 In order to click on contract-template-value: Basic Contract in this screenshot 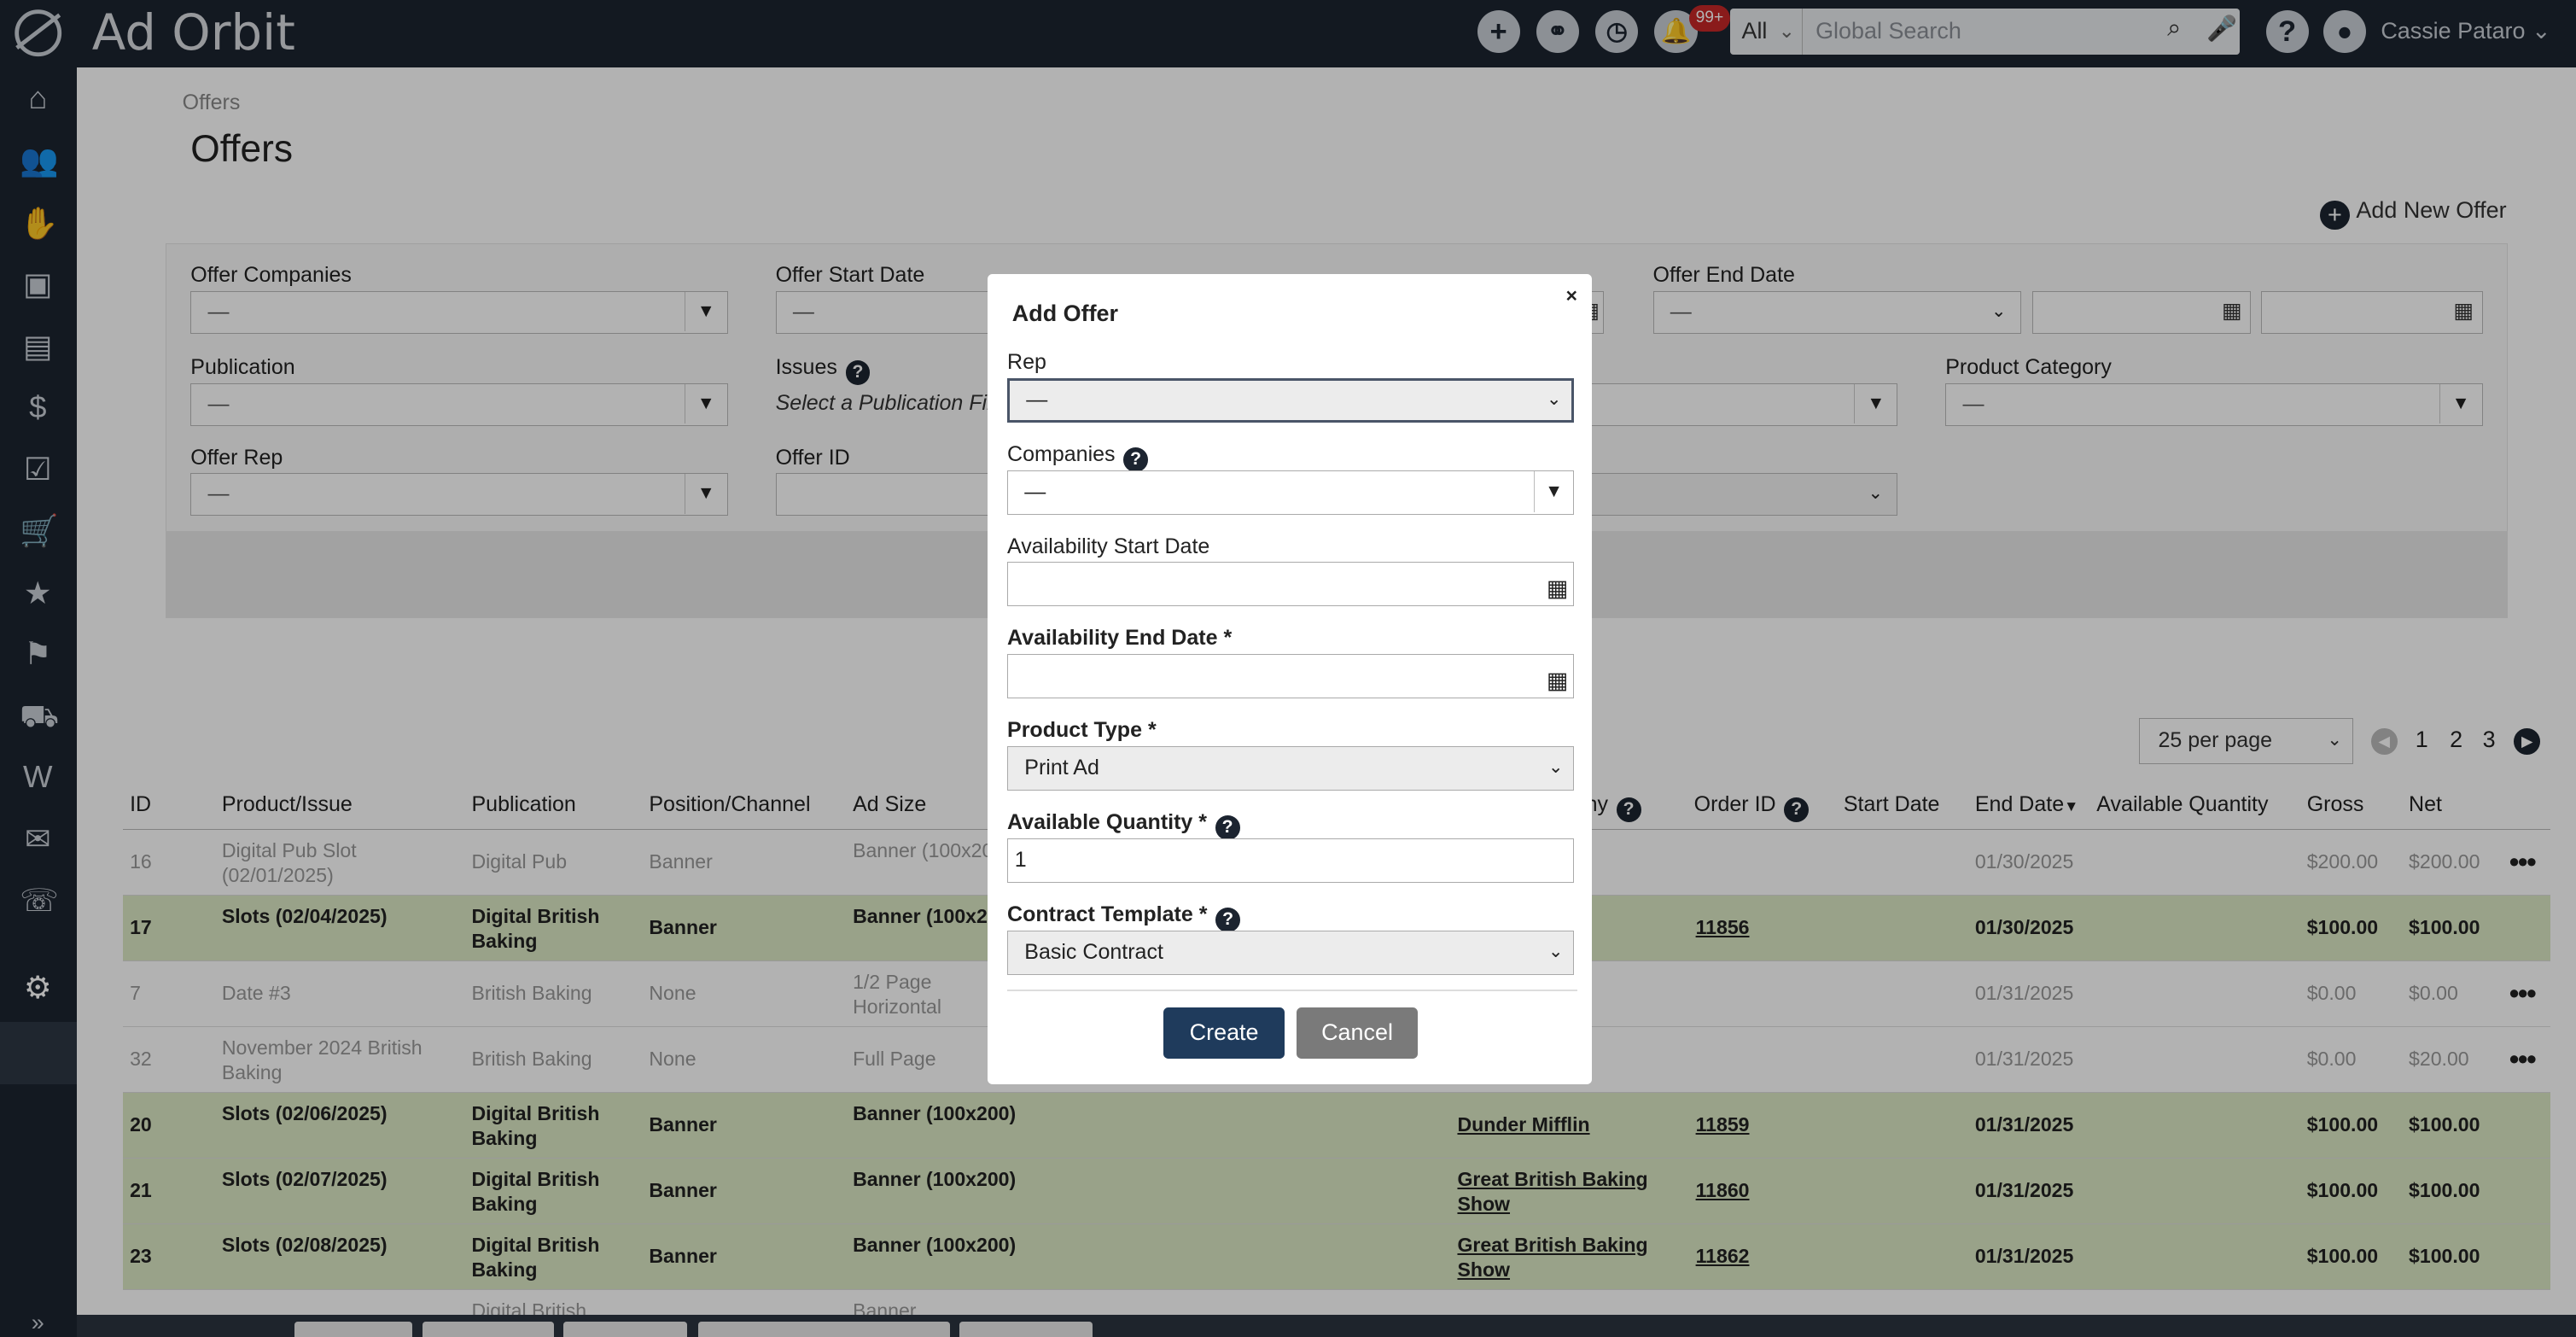, I will do `click(1093, 951)`.